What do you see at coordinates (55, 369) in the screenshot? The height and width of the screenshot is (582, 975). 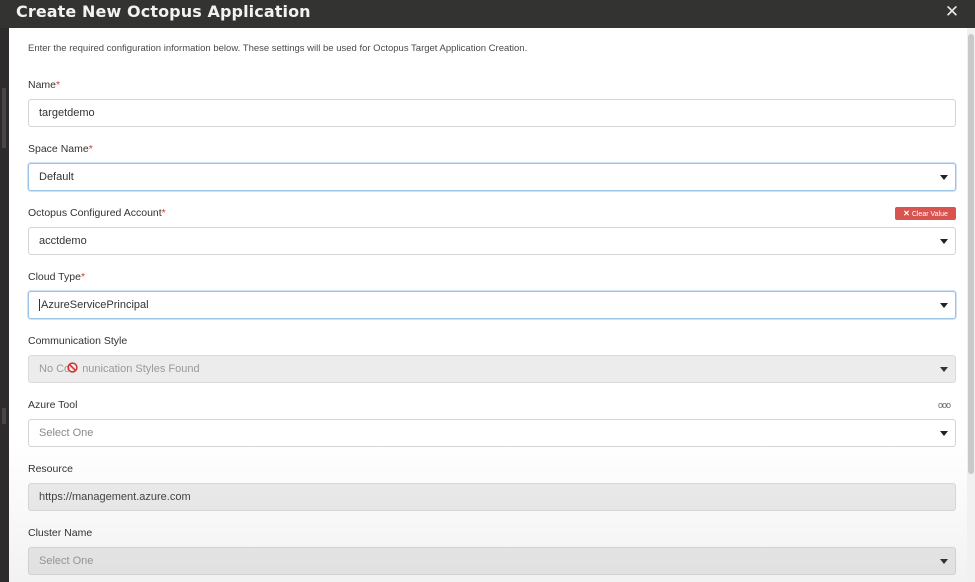 I see `communication-style-value-start: No Co` at bounding box center [55, 369].